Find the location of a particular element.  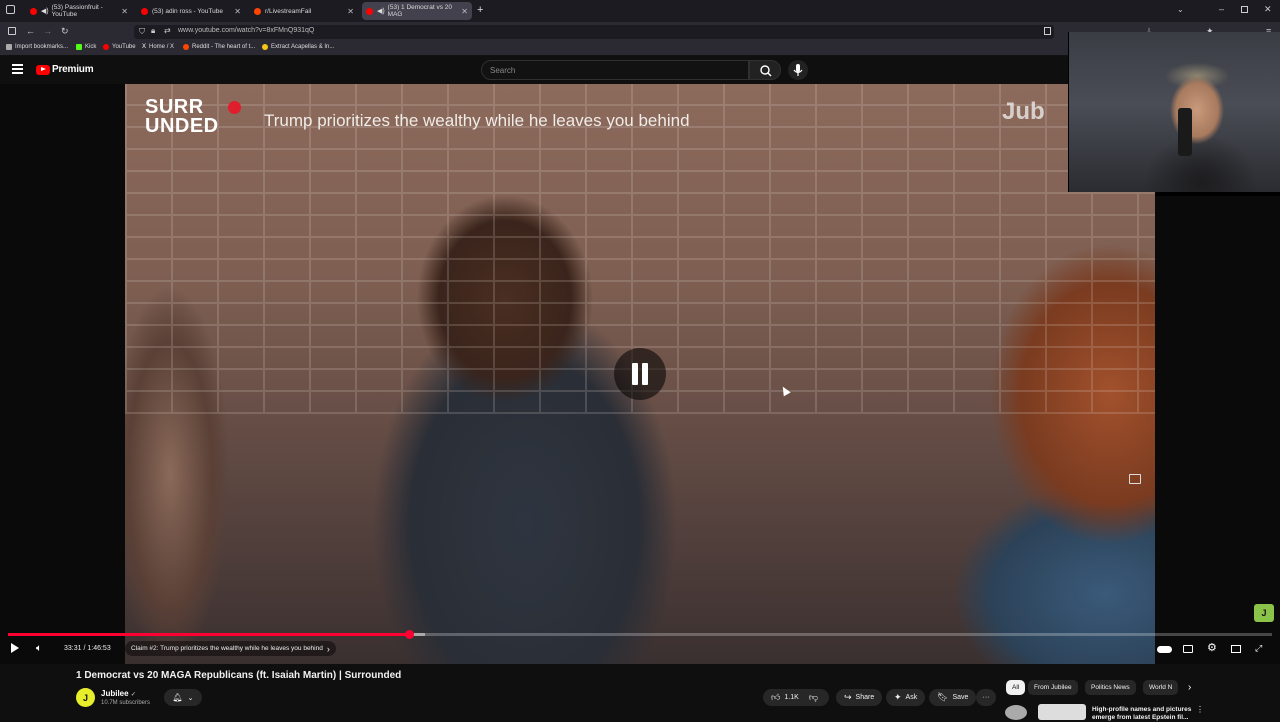

close-window-icon: ✕ is located at coordinates (1268, 9).